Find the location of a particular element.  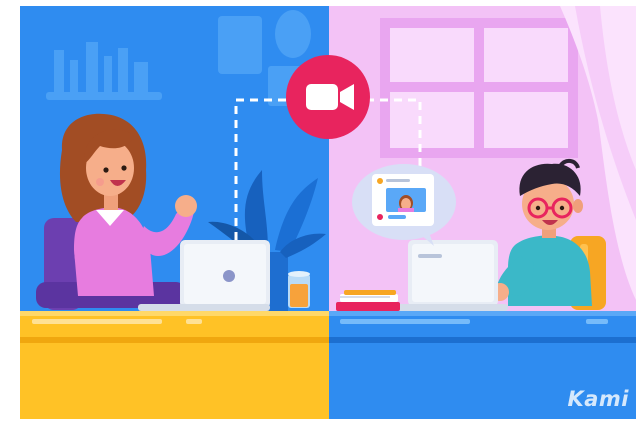

video-camera-icon is located at coordinates (328, 97).